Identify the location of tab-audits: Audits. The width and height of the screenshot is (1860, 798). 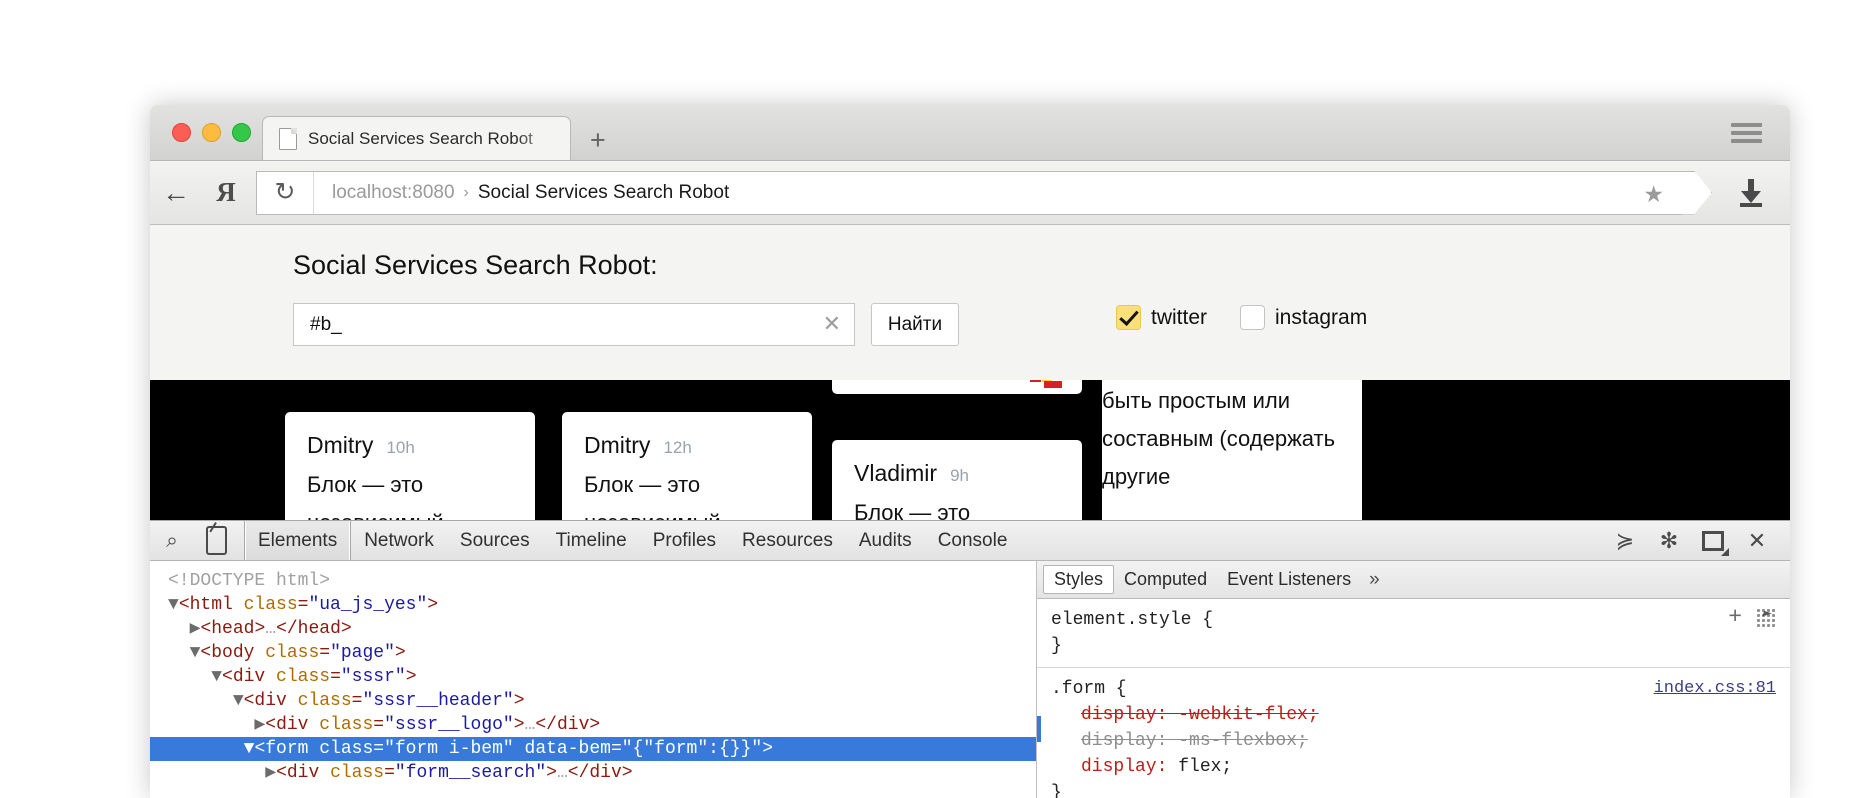
(885, 540).